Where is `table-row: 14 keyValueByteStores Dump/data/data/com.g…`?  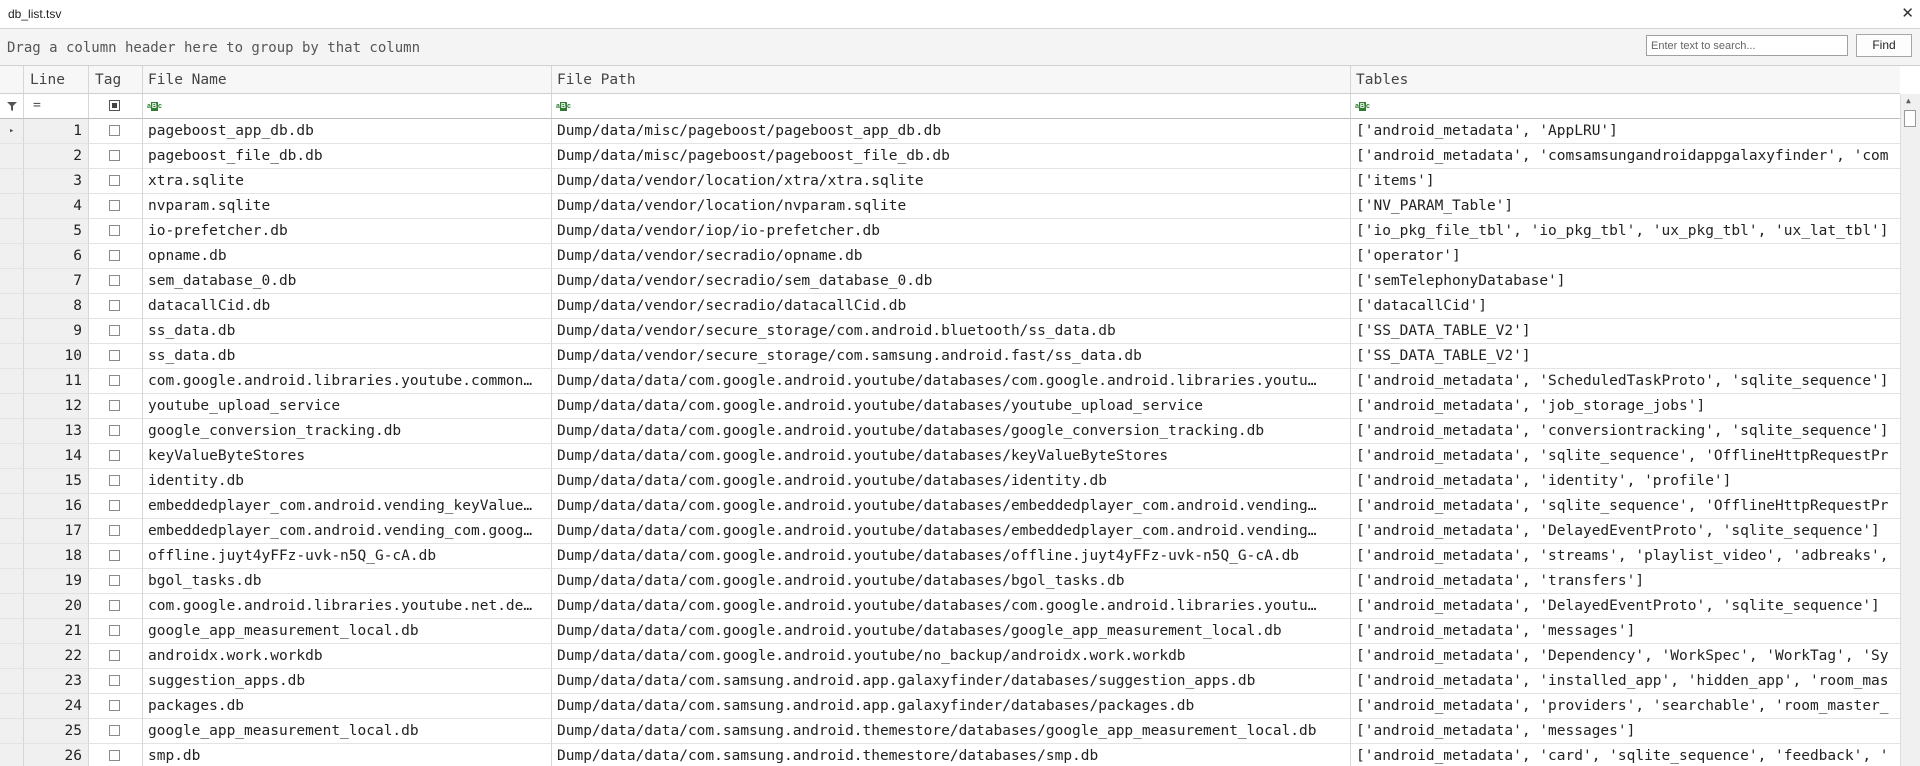 table-row: 14 keyValueByteStores Dump/data/data/com.g… is located at coordinates (950, 456).